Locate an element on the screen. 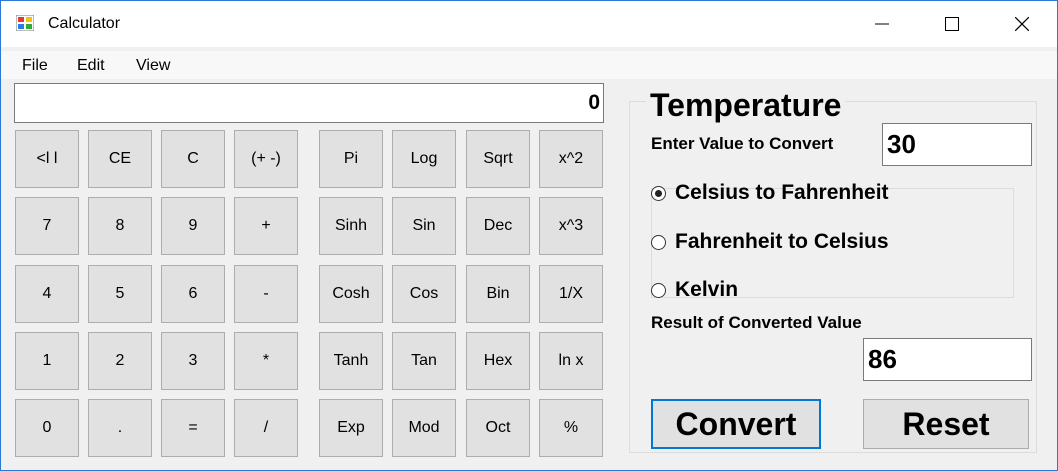 This screenshot has height=471, width=1058. option-celsius-to-fahrenheit: Celsius to Fahrenheit is located at coordinates (770, 193).